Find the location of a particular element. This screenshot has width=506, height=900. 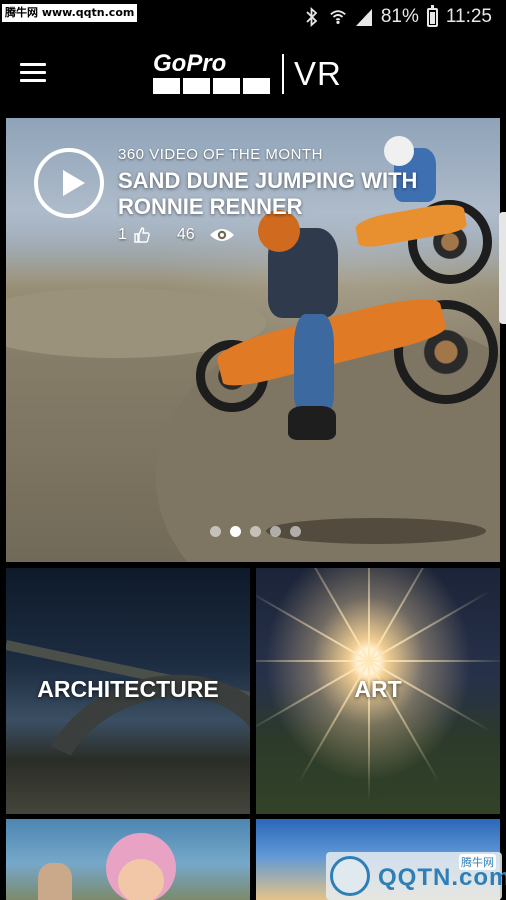

app-bar: GoPro VR is located at coordinates (253, 73).